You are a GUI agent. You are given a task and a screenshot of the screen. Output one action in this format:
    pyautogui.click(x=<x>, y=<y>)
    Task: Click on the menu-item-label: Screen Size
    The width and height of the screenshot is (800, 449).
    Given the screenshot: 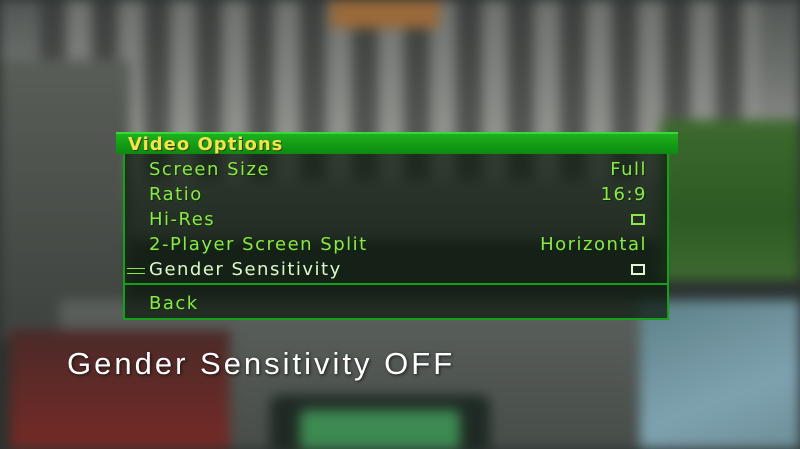 What is the action you would take?
    pyautogui.click(x=210, y=169)
    